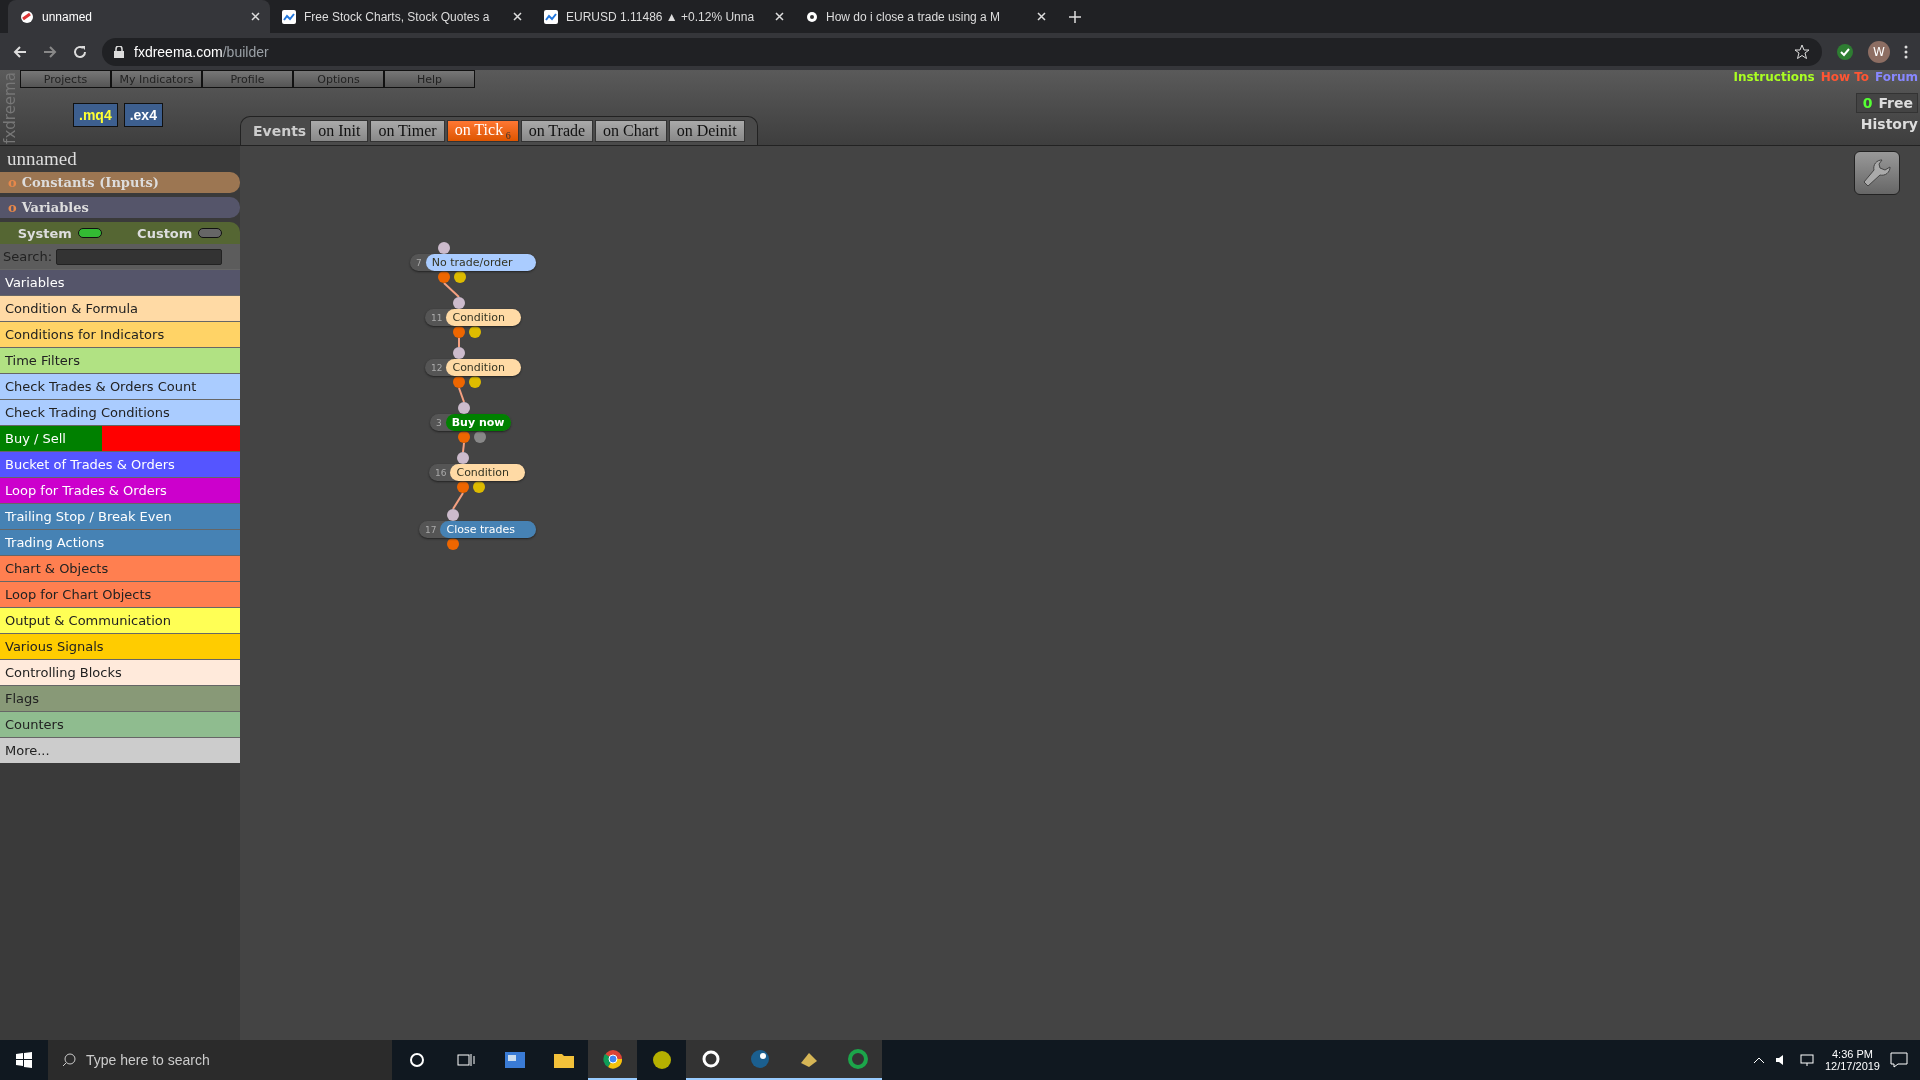  Describe the element at coordinates (95, 115) in the screenshot. I see `export-button: .mq4` at that location.